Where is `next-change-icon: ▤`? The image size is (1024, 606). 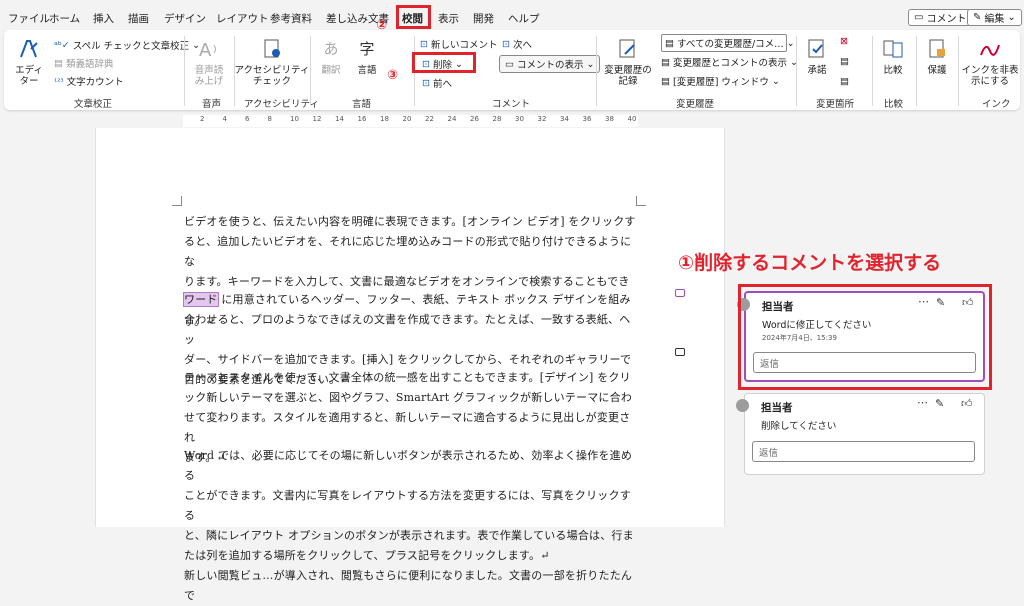 next-change-icon: ▤ is located at coordinates (844, 81).